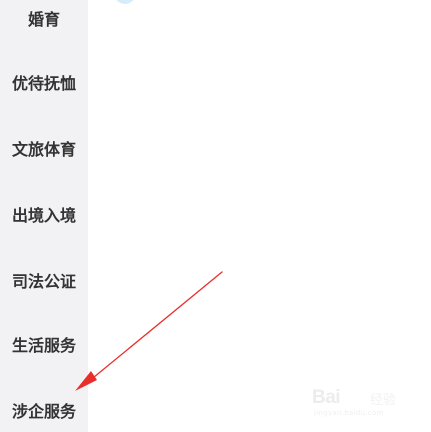 The height and width of the screenshot is (432, 431). Describe the element at coordinates (364, 399) in the screenshot. I see `baidu-jingyan-watermark: Bai 经验 jingyan.baidu.com` at that location.